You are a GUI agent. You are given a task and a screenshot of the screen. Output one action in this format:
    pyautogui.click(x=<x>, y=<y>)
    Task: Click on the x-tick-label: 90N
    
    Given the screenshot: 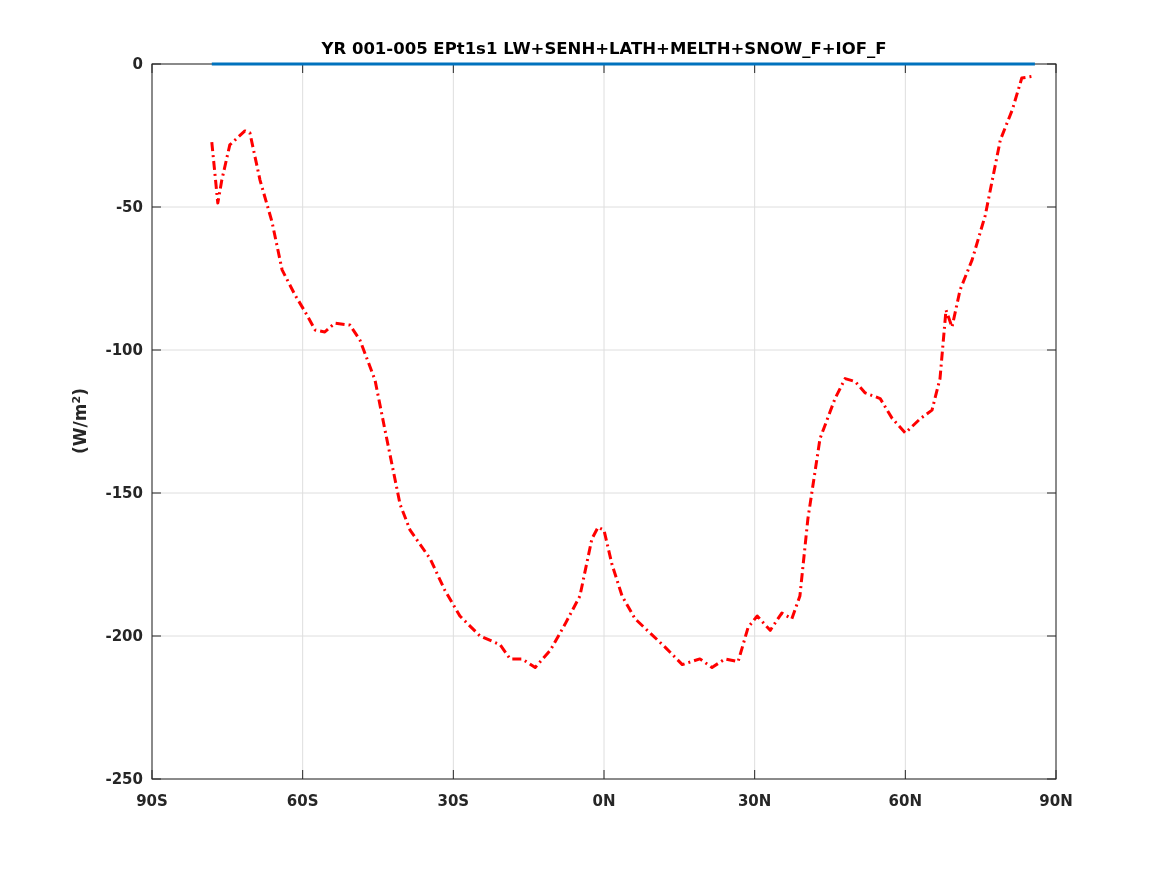 What is the action you would take?
    pyautogui.click(x=1056, y=801)
    